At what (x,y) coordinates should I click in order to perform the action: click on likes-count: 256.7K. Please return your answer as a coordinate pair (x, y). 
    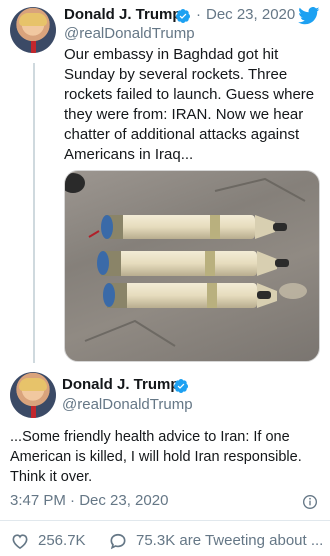
    Looking at the image, I should click on (62, 540).